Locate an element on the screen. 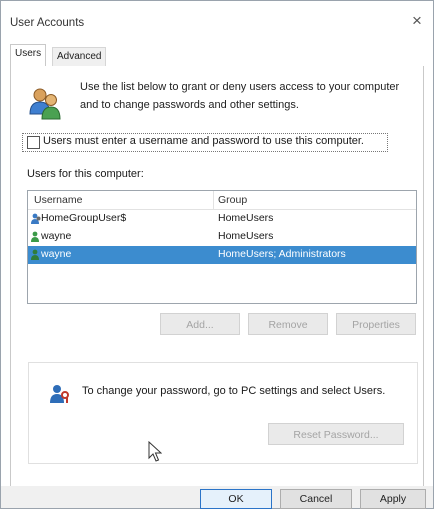 The height and width of the screenshot is (509, 434). users-list-caption: Users for this computer: is located at coordinates (85, 174).